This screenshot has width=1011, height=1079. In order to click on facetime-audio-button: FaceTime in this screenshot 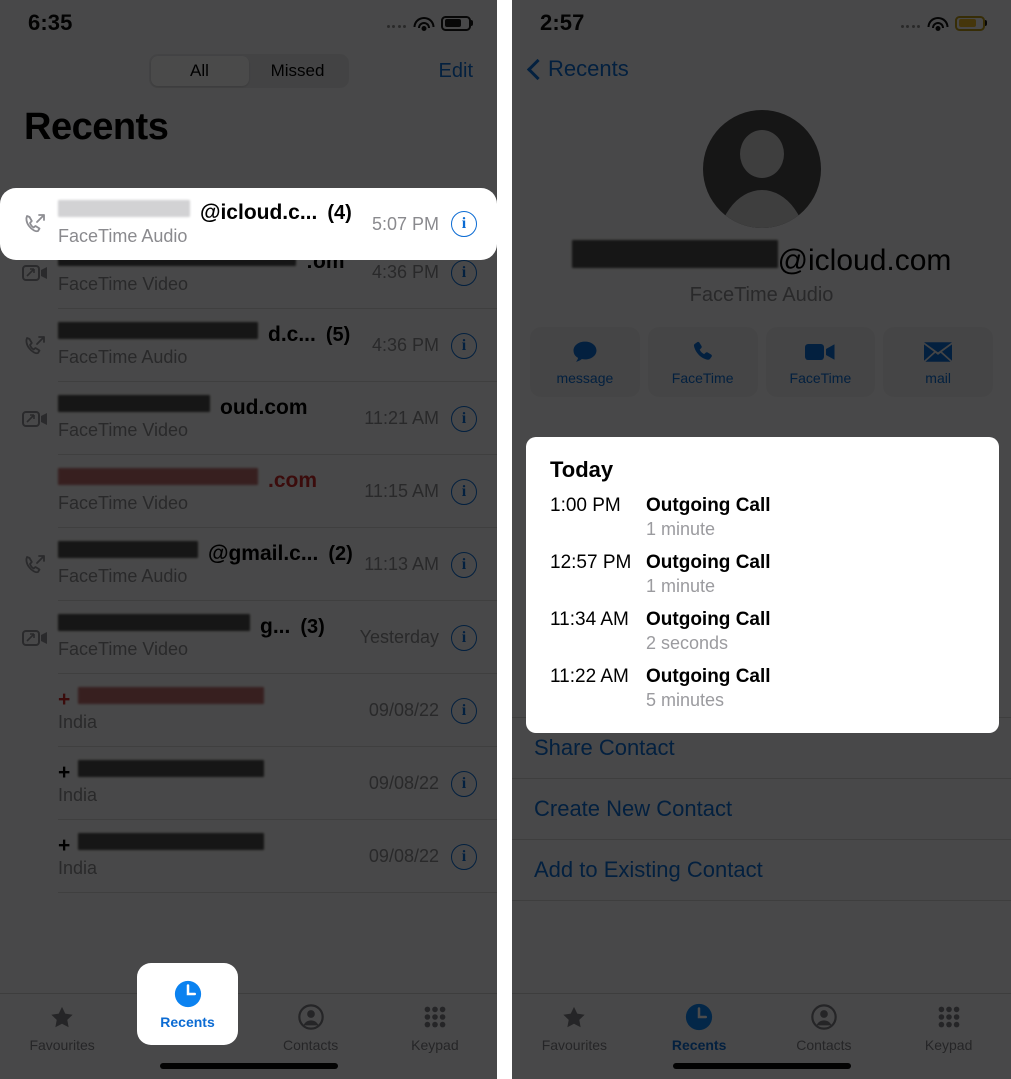, I will do `click(702, 362)`.